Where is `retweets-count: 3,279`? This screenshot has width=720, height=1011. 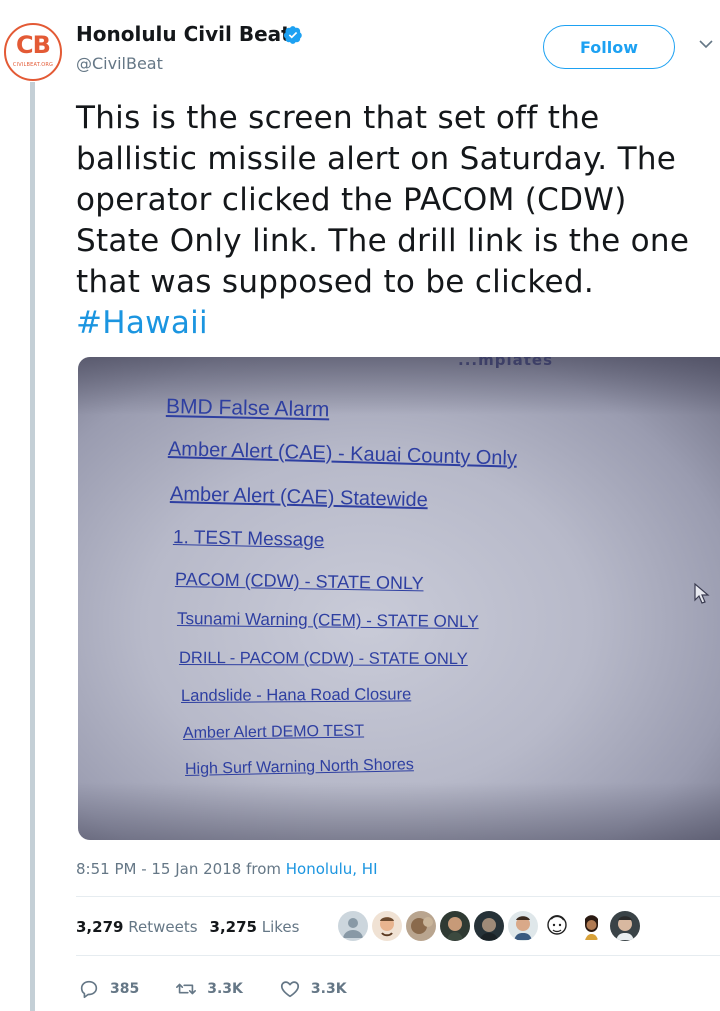
retweets-count: 3,279 is located at coordinates (100, 927).